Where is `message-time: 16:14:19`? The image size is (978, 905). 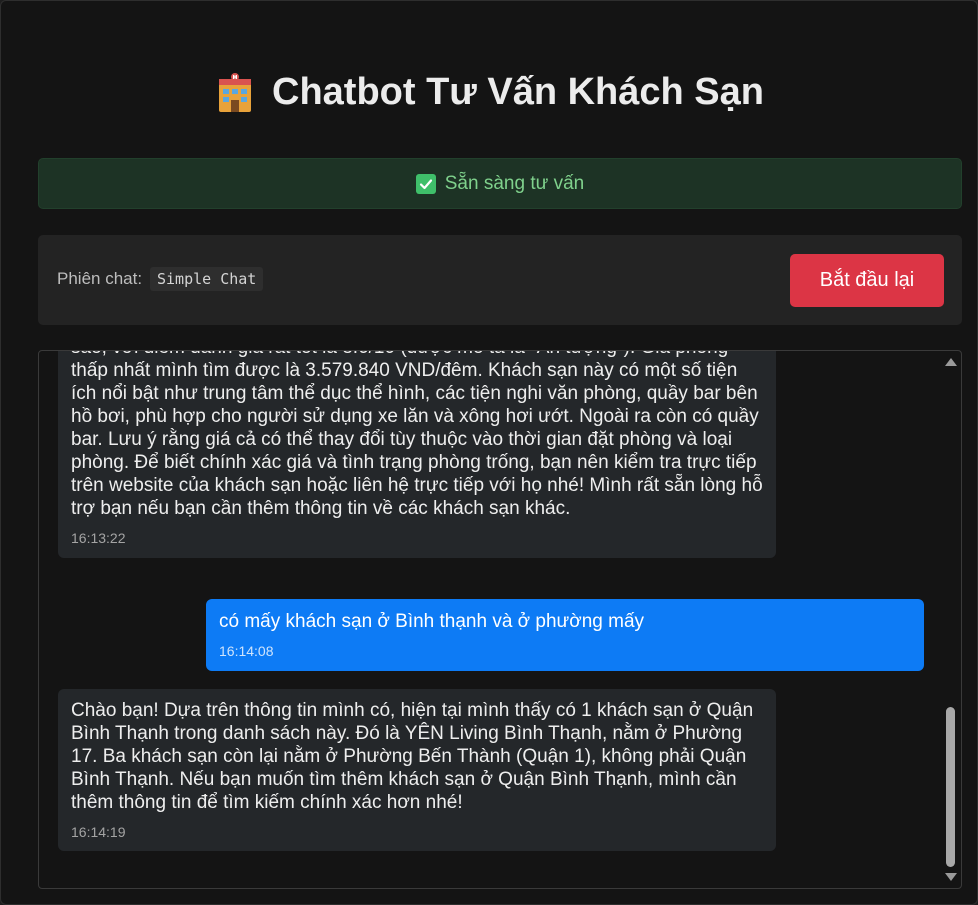
message-time: 16:14:19 is located at coordinates (98, 832).